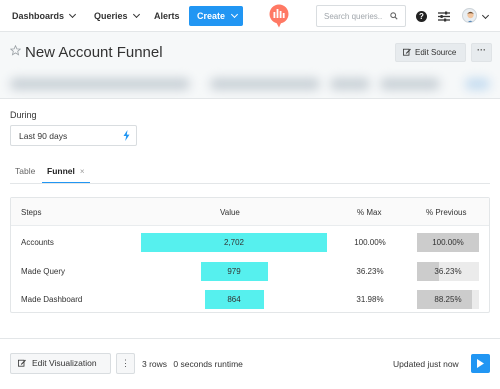 This screenshot has width=500, height=389. What do you see at coordinates (111, 16) in the screenshot?
I see `nav-queries-label: Queries` at bounding box center [111, 16].